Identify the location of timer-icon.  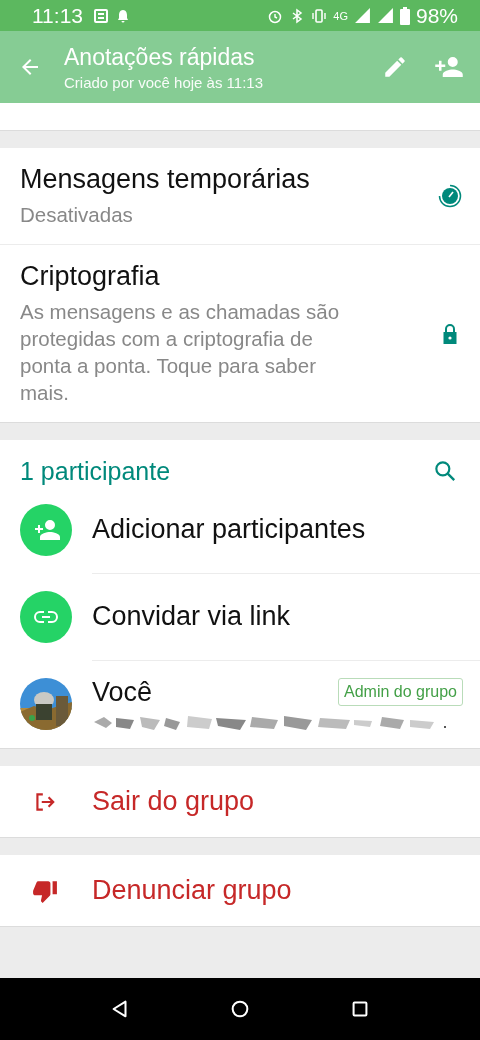
(450, 196).